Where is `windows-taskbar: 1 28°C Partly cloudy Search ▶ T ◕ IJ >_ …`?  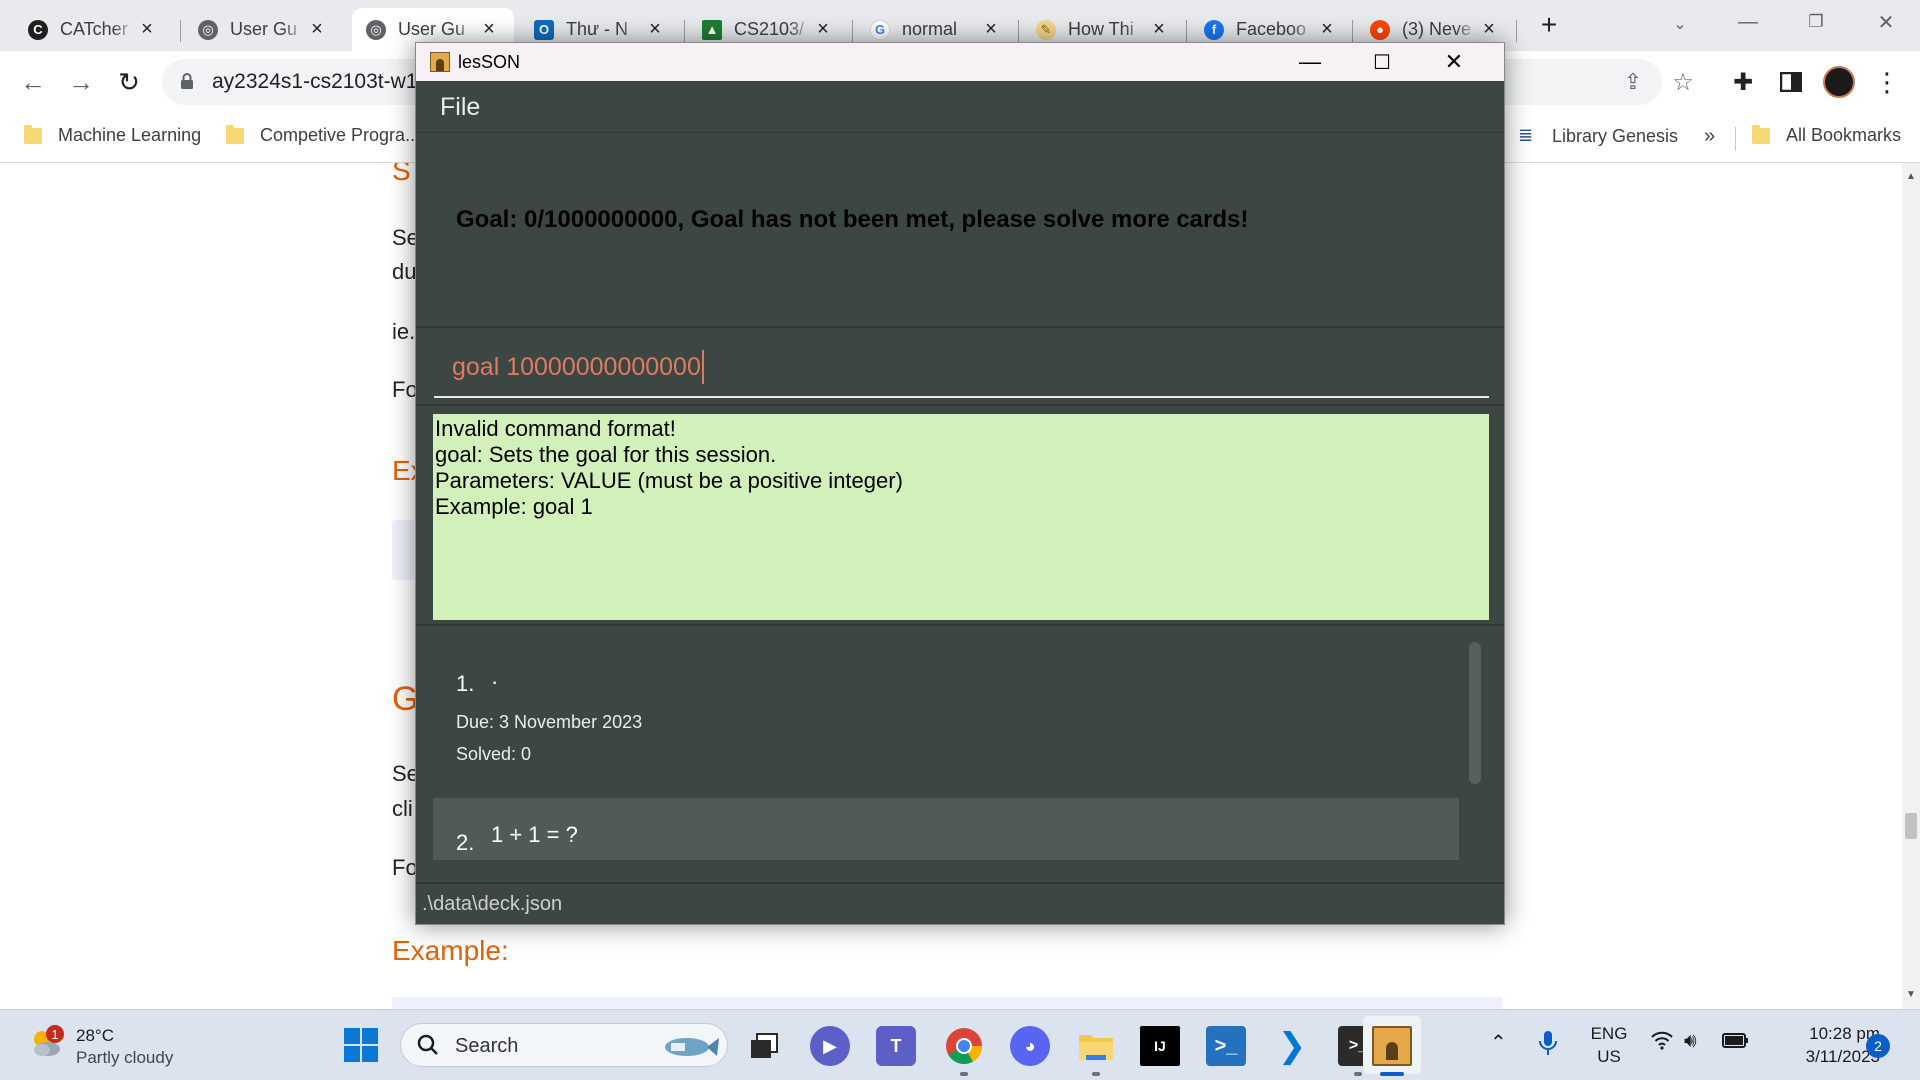
windows-taskbar: 1 28°C Partly cloudy Search ▶ T ◕ IJ >_ … is located at coordinates (960, 1044).